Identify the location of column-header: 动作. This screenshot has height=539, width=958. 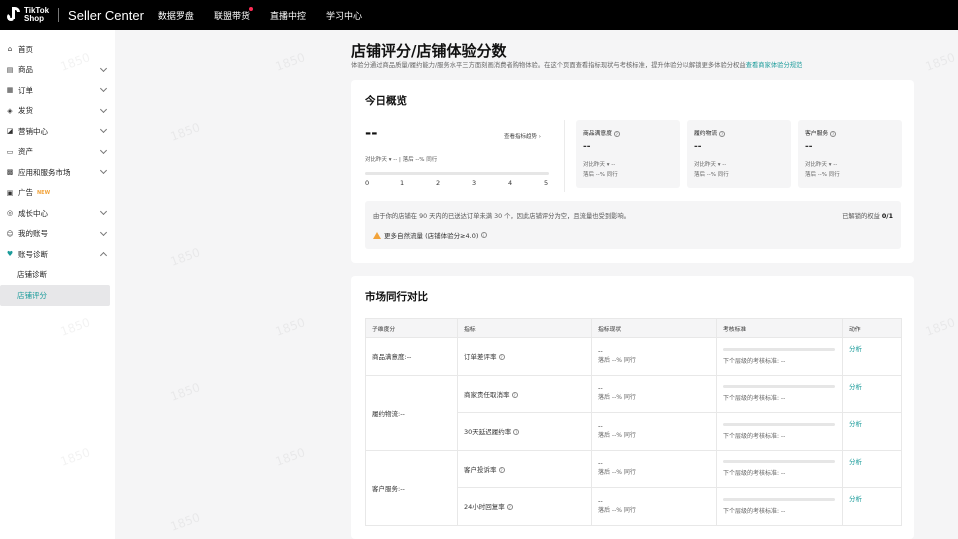
(872, 328).